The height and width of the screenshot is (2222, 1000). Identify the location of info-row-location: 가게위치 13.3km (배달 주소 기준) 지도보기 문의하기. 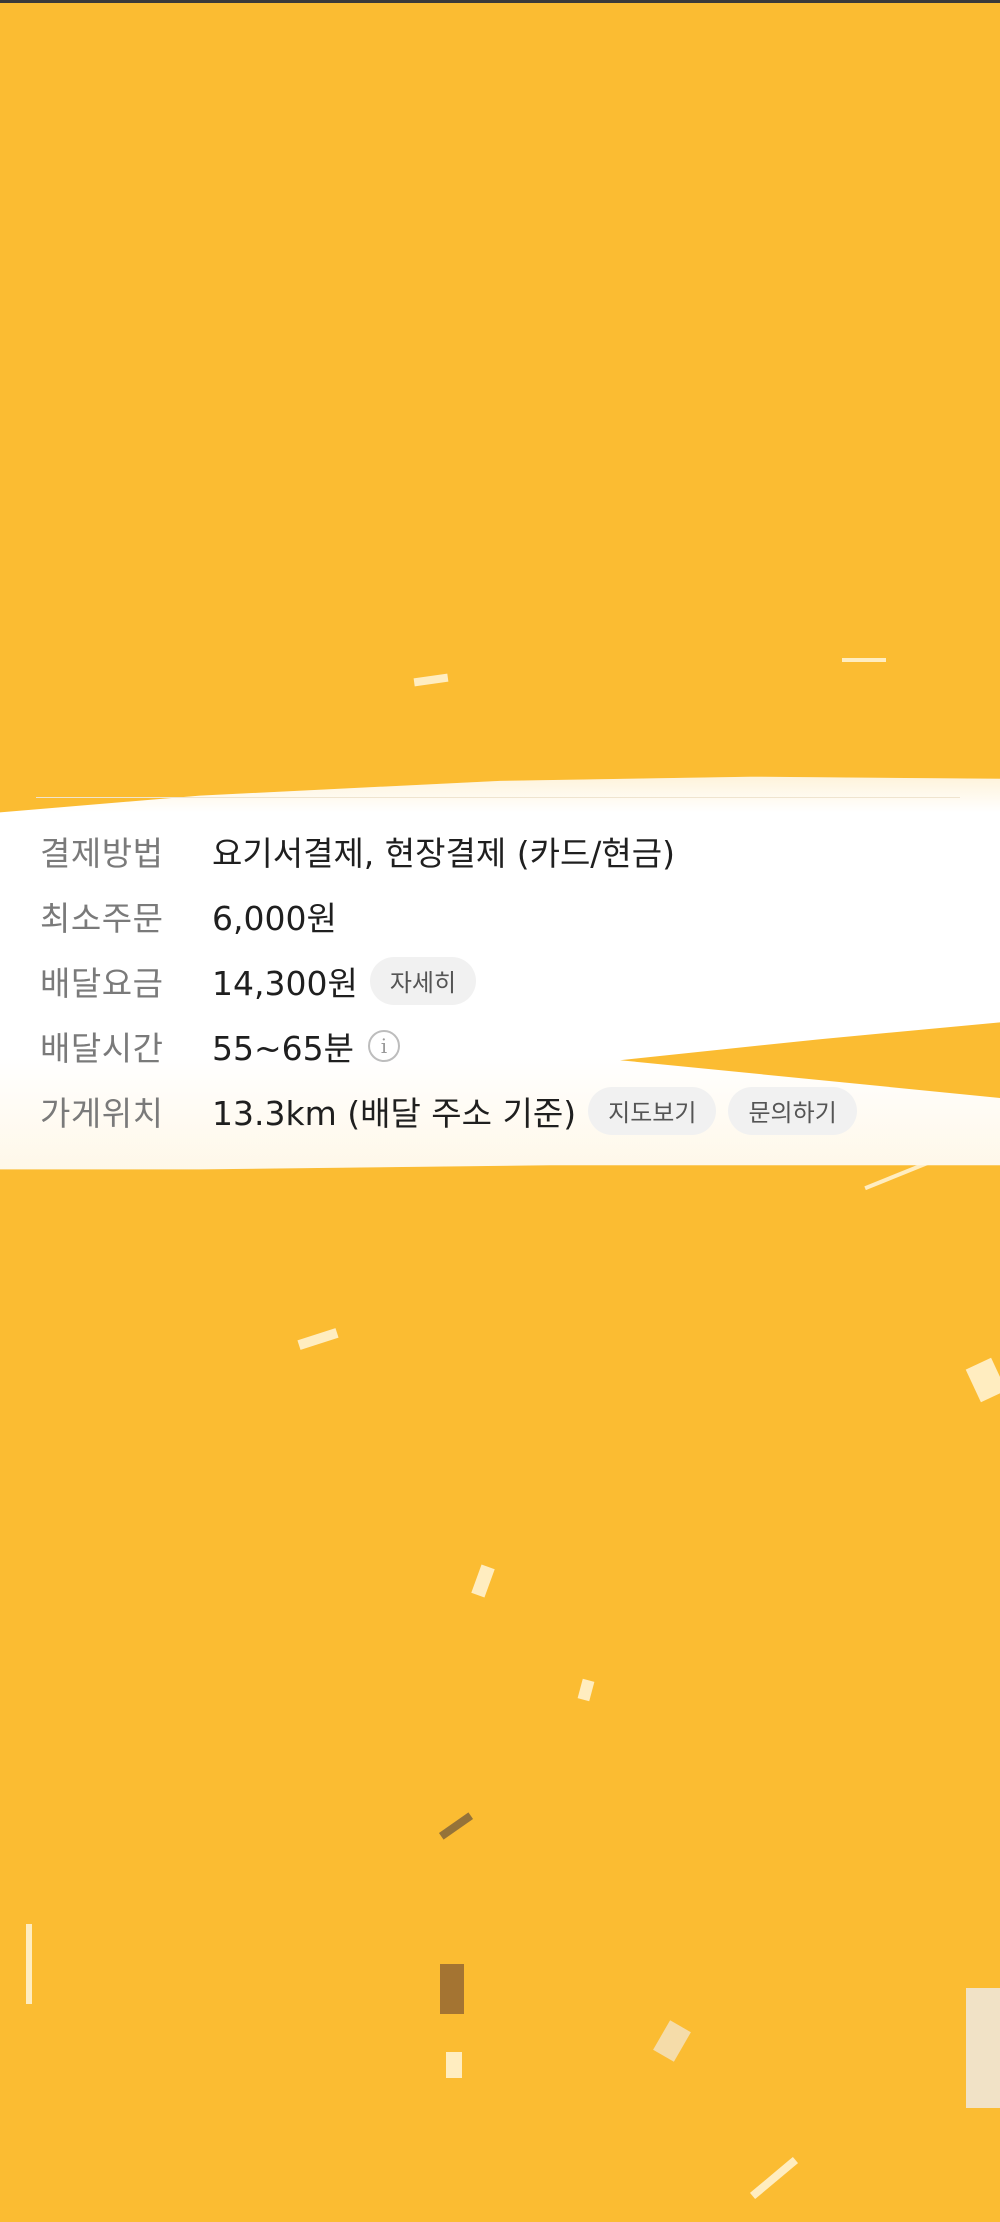
(510, 1110).